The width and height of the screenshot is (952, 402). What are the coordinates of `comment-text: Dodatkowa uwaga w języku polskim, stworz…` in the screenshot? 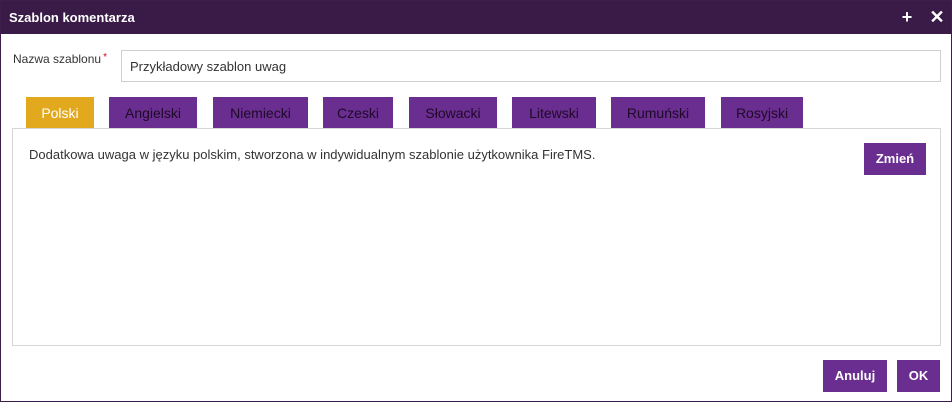 It's located at (312, 154).